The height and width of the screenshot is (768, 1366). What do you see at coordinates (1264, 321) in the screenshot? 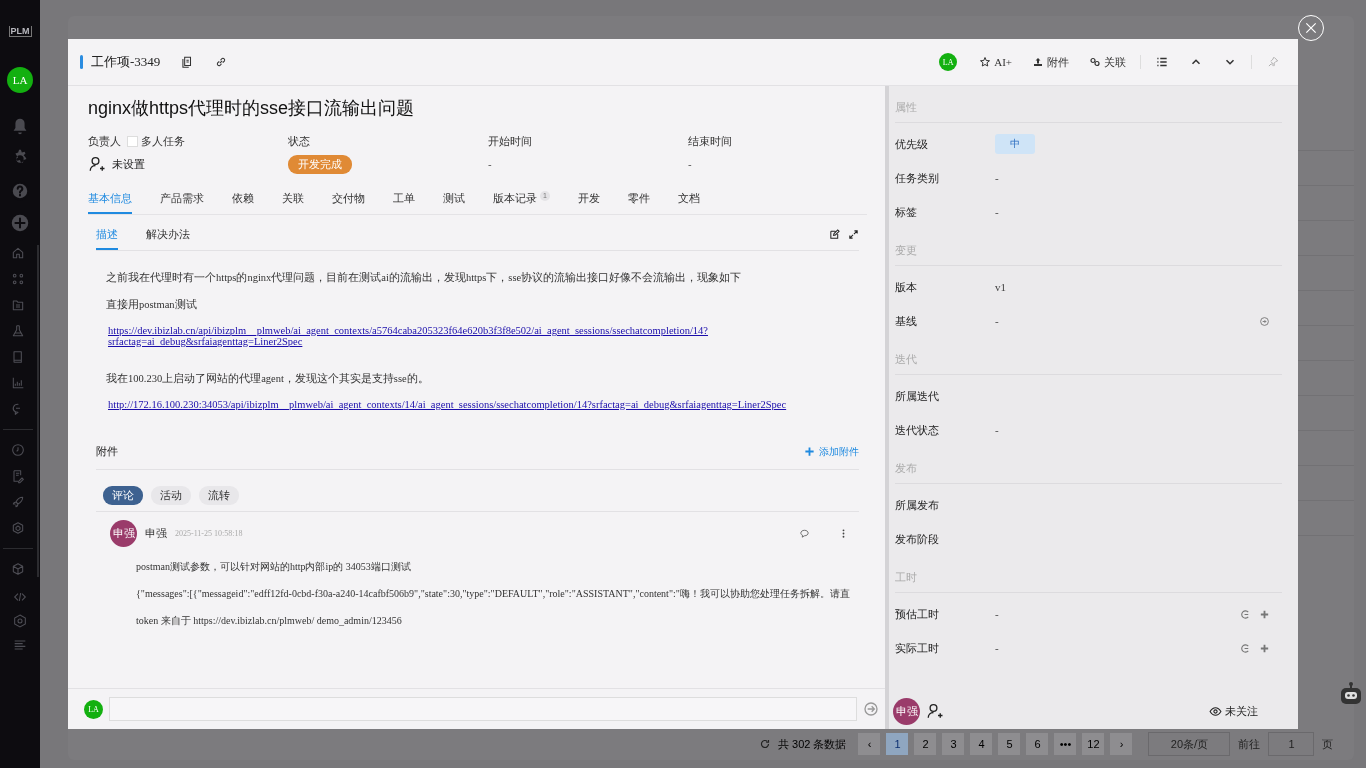
I see `arrow-circle-icon` at bounding box center [1264, 321].